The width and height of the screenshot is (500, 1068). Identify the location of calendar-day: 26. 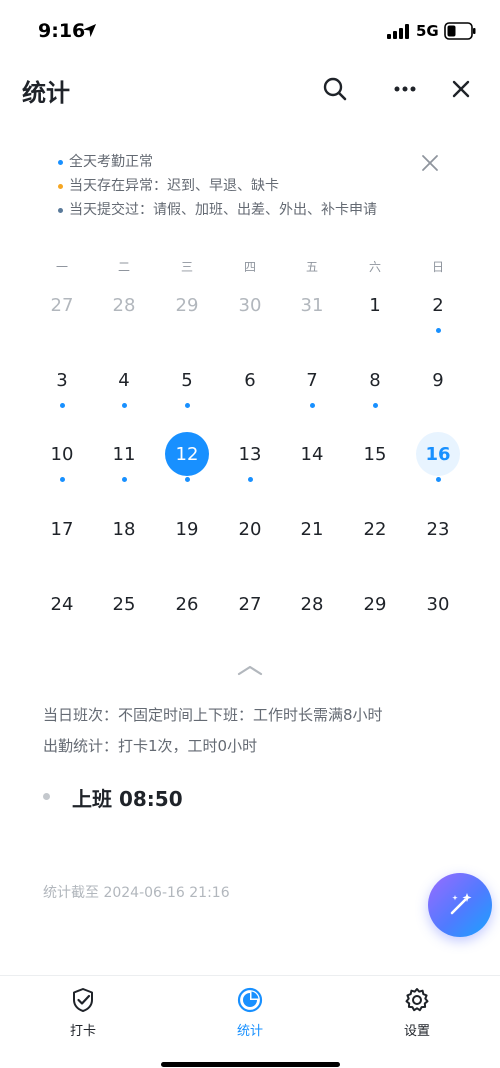
(187, 604).